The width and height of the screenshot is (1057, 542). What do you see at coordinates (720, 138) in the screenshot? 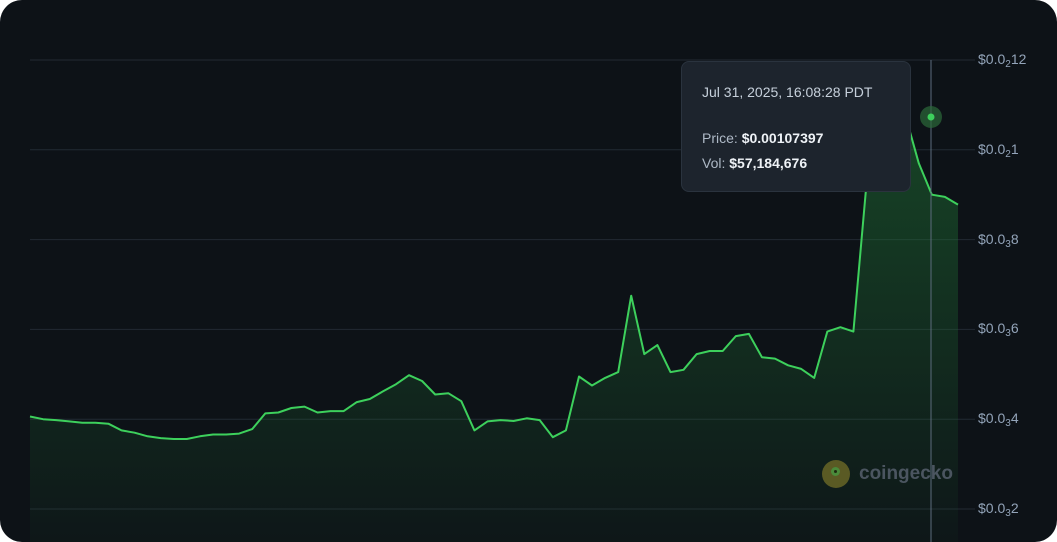
I see `tooltip-price-label: Price:` at bounding box center [720, 138].